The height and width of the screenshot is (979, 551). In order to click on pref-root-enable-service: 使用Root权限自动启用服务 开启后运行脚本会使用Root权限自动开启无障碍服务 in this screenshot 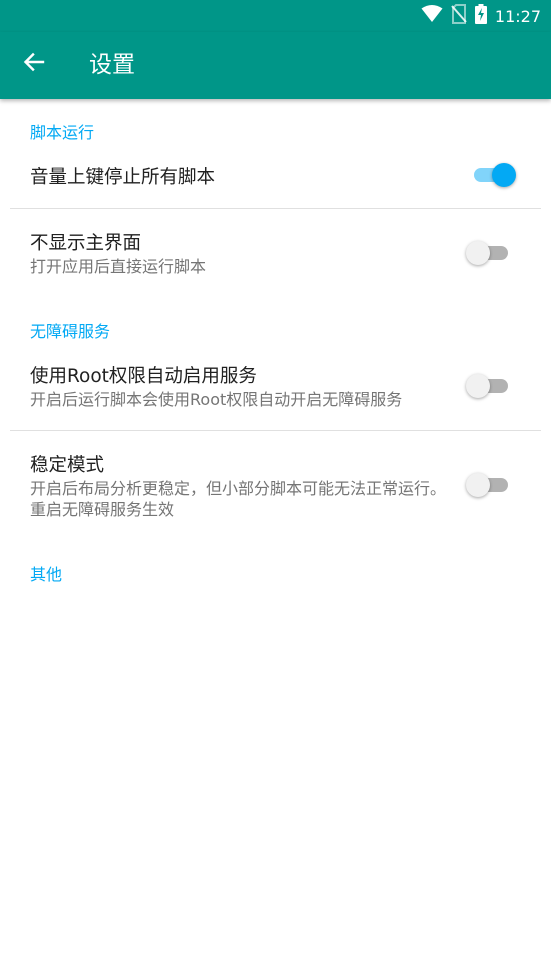, I will do `click(275, 387)`.